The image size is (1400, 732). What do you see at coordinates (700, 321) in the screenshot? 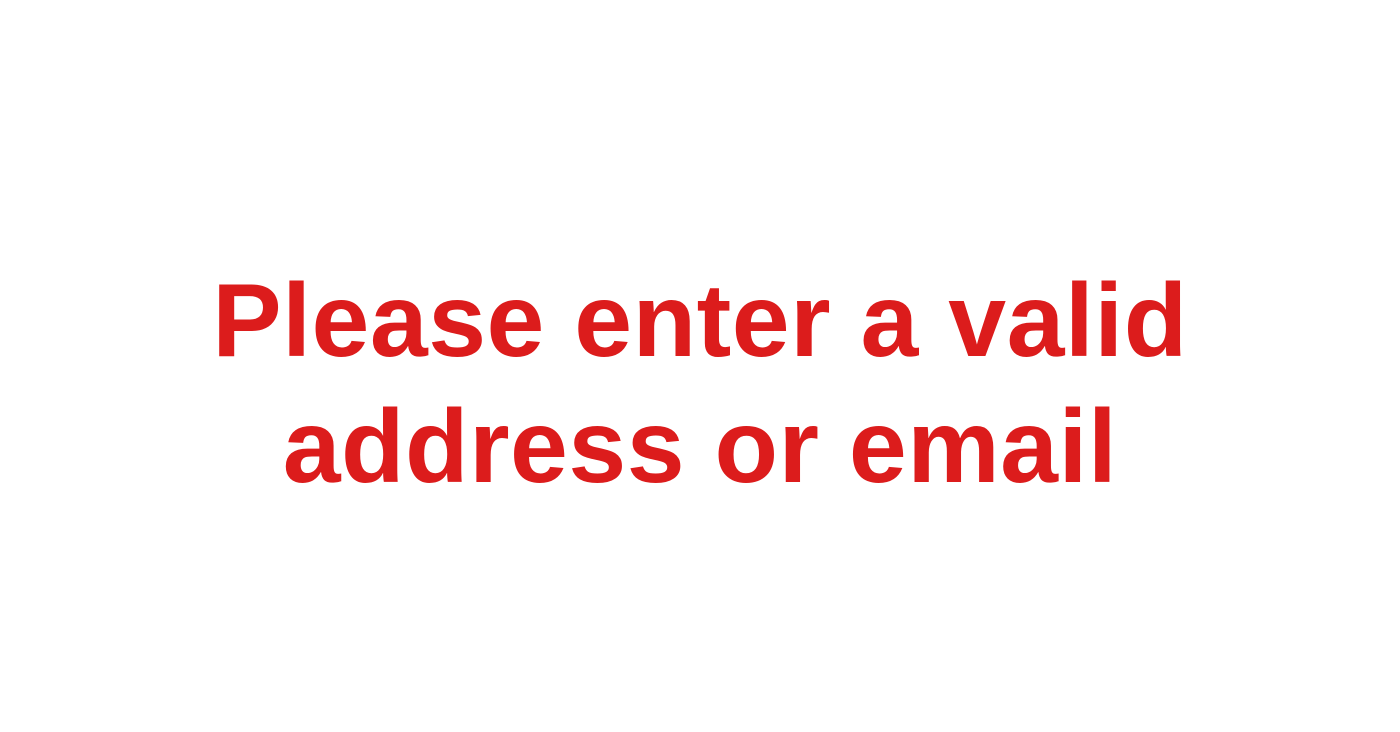
I see `error-message-line-1: Please enter a valid` at bounding box center [700, 321].